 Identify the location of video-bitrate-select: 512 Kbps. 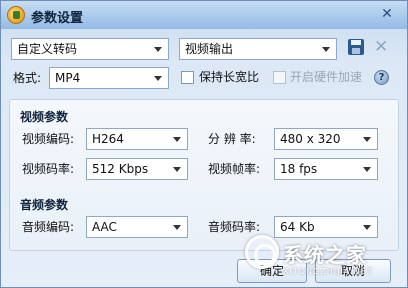
(137, 169).